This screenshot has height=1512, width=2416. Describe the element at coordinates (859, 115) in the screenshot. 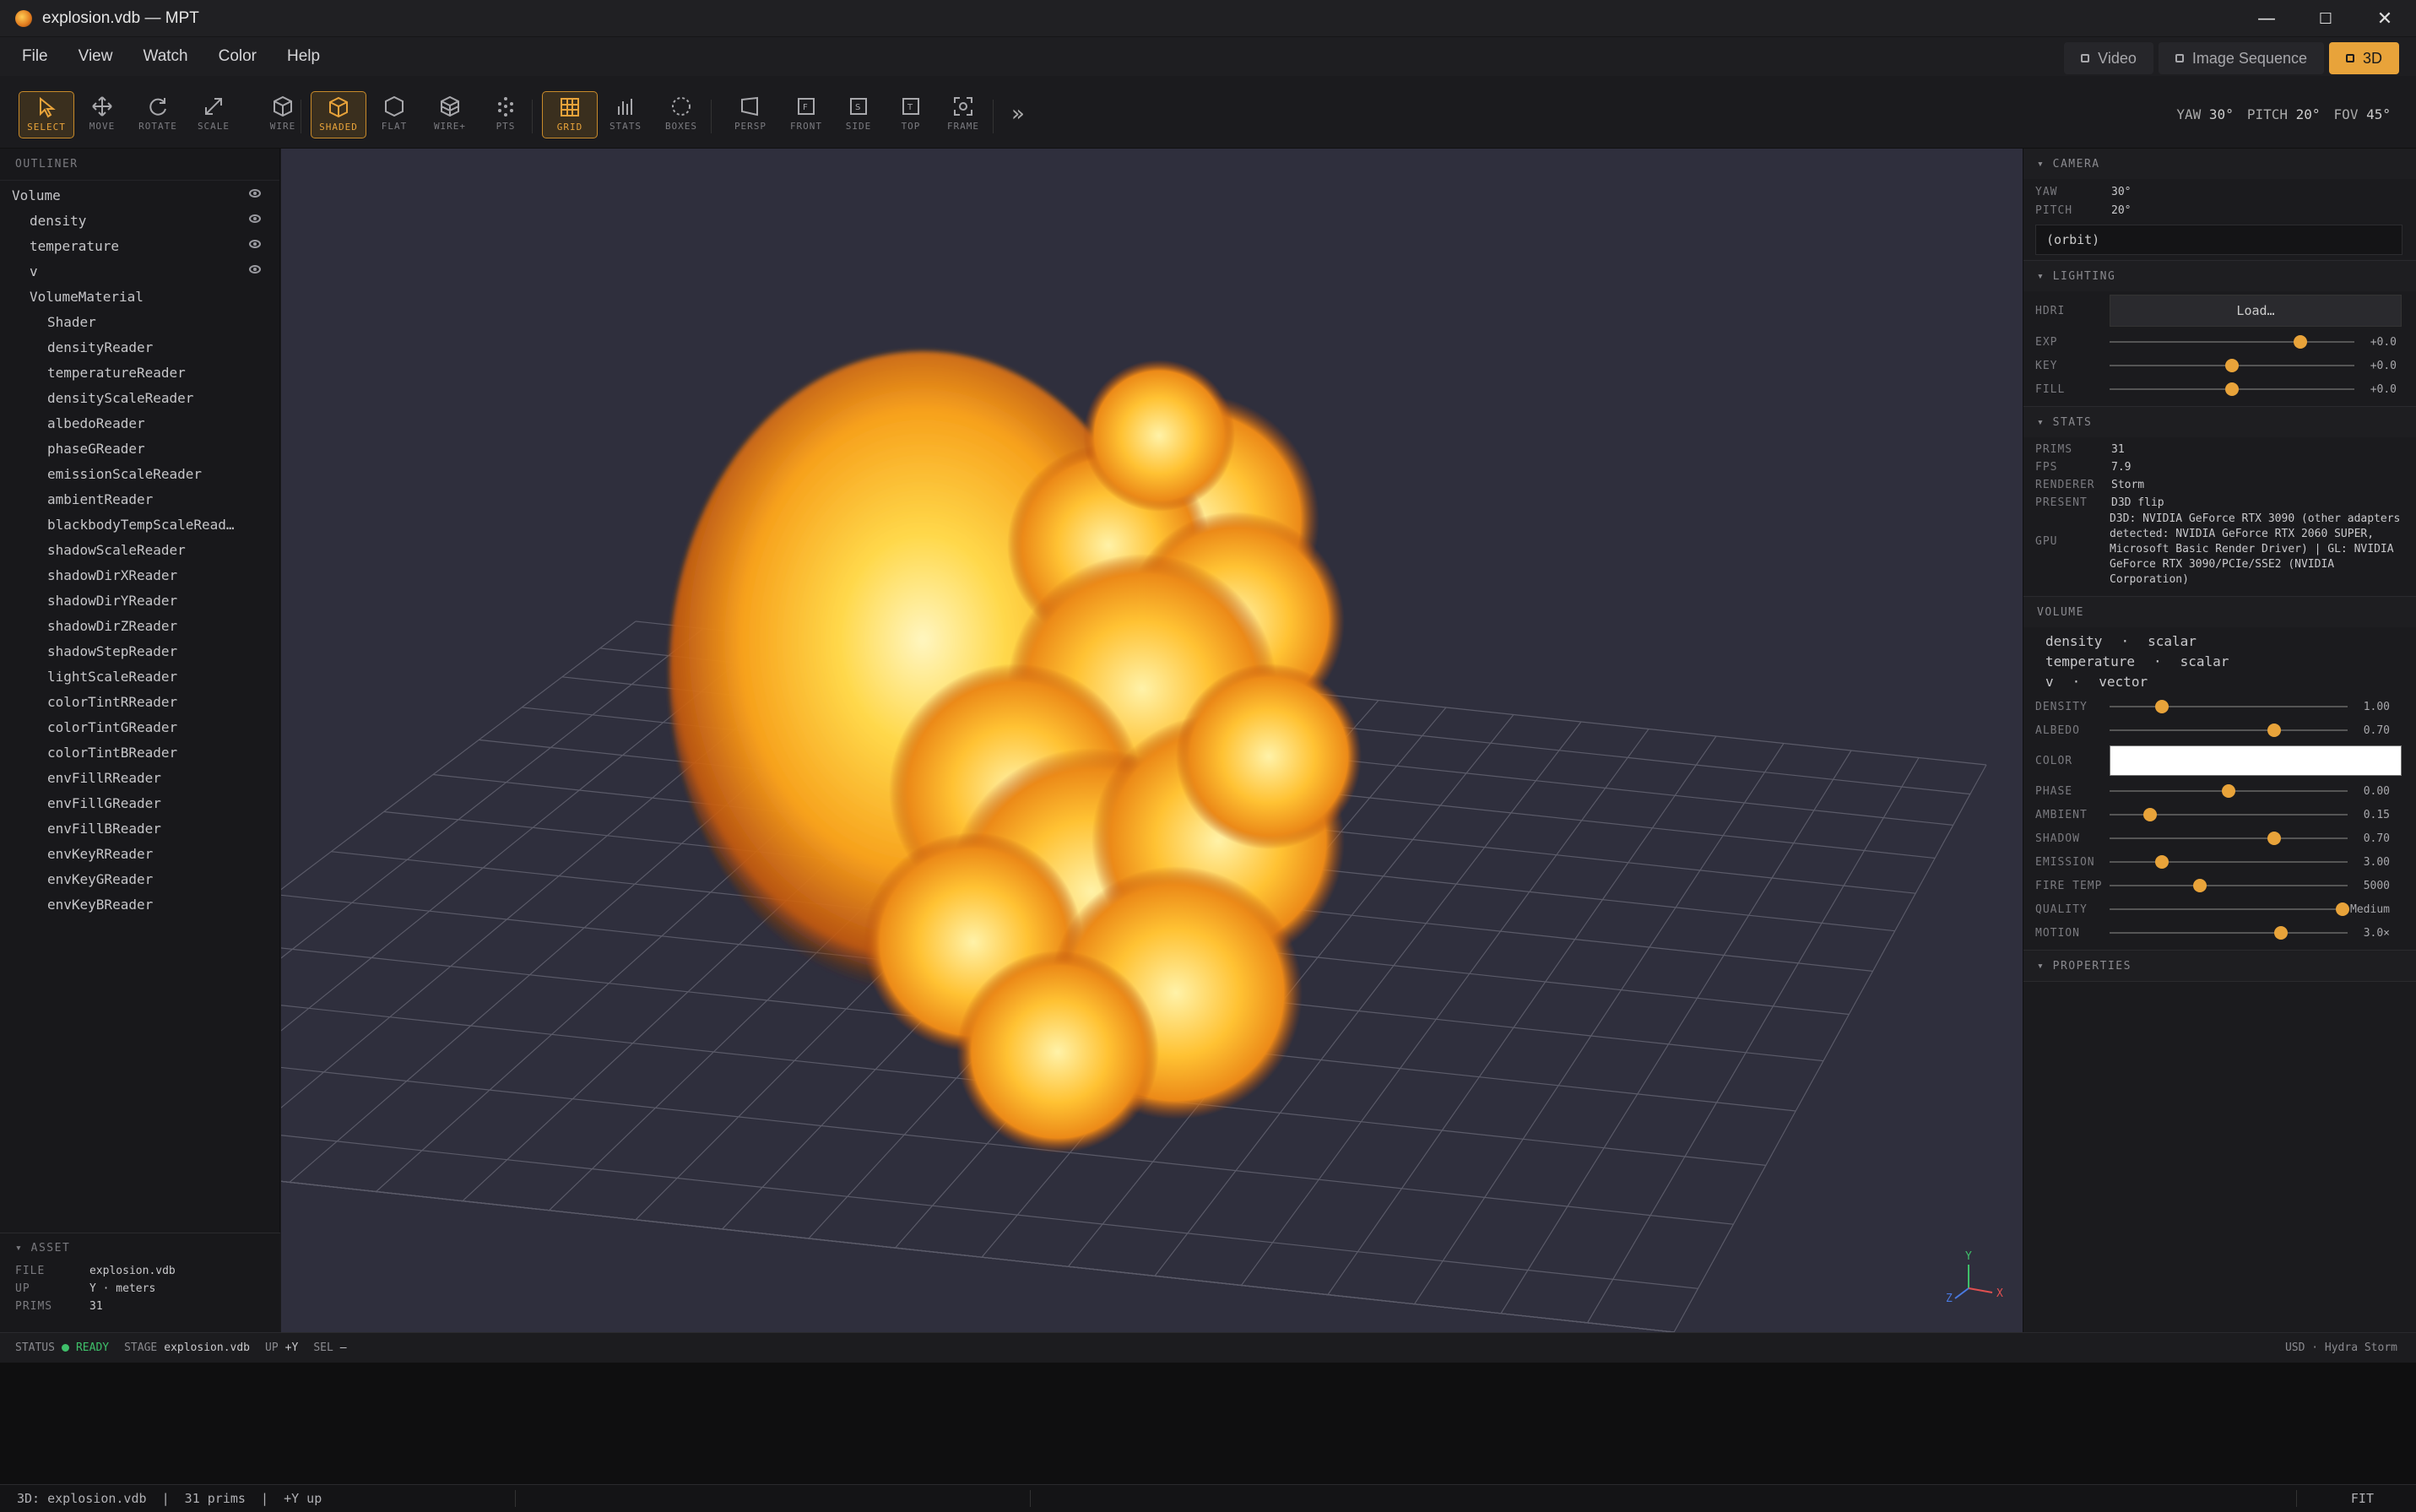

I see `tool-side: S SIDE` at that location.